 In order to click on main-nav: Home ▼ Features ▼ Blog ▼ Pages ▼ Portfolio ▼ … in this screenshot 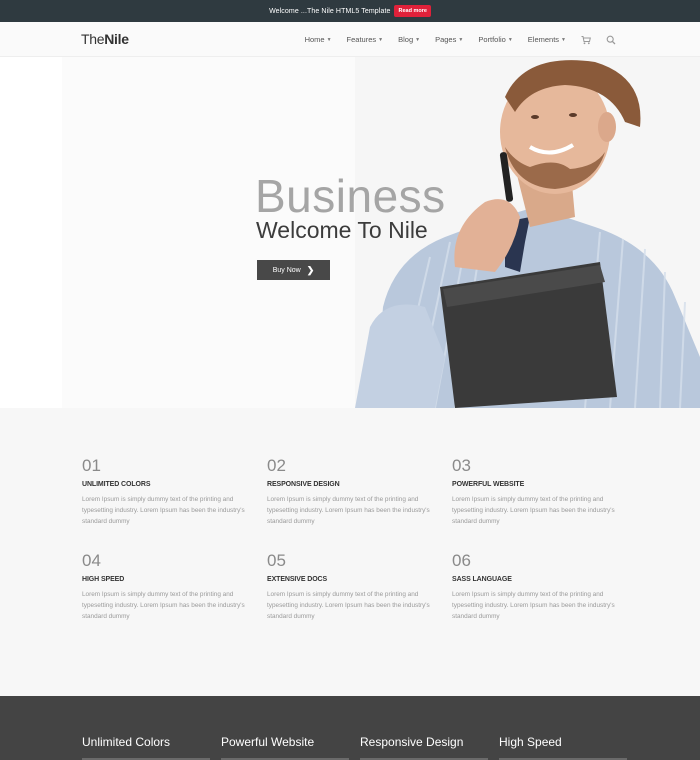, I will do `click(460, 39)`.